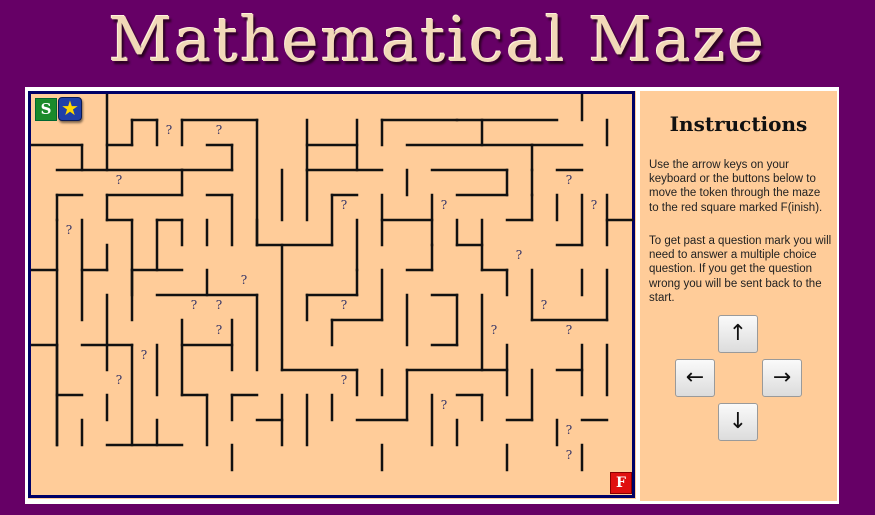 This screenshot has height=515, width=875. What do you see at coordinates (695, 378) in the screenshot?
I see `arrow-left-button: ←` at bounding box center [695, 378].